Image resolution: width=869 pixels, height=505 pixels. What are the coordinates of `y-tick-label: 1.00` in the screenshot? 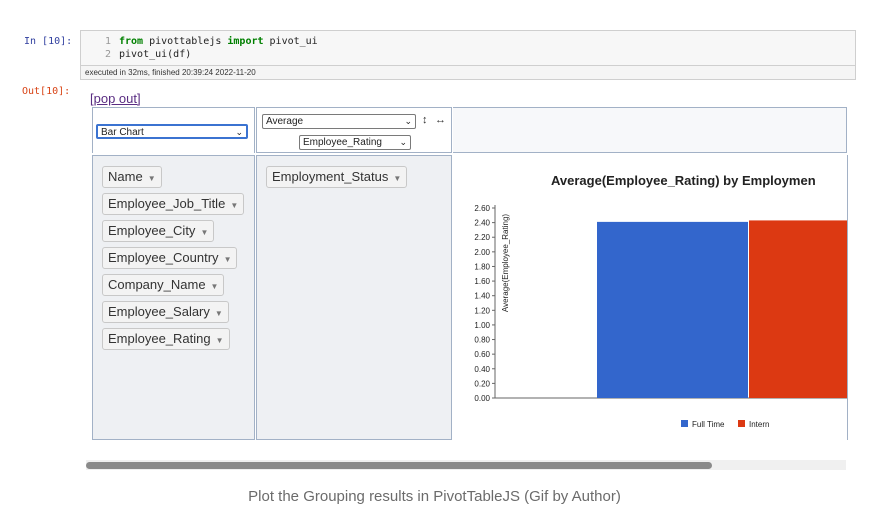 It's located at (482, 325).